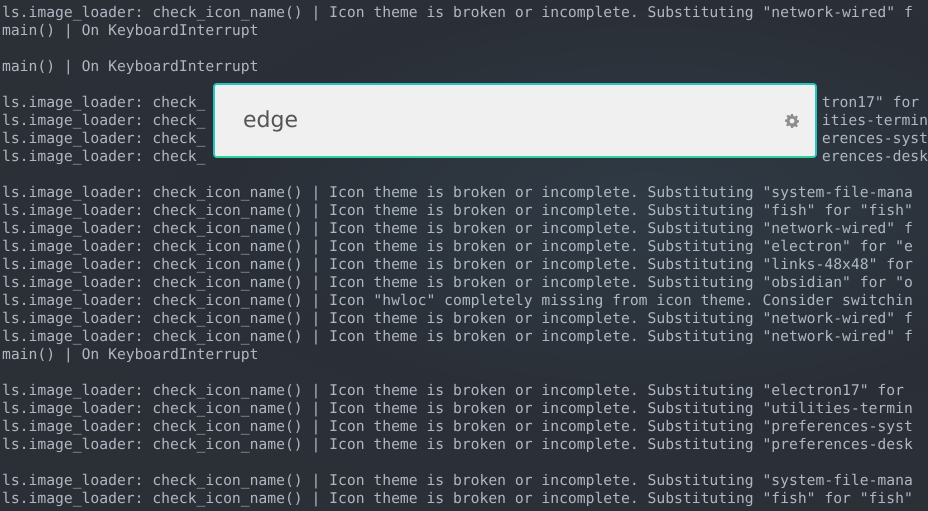  What do you see at coordinates (457, 409) in the screenshot?
I see `log-line: ls.image_loader: check_icon_name() | Icon theme is broken or incomplete. Substituting "utilities-termin` at bounding box center [457, 409].